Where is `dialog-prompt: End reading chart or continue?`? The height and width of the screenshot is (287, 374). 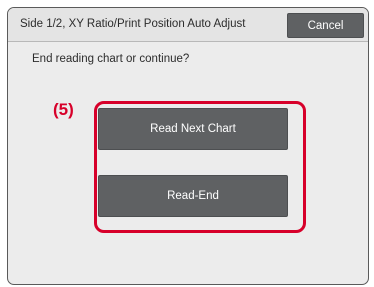
dialog-prompt: End reading chart or continue? is located at coordinates (111, 59).